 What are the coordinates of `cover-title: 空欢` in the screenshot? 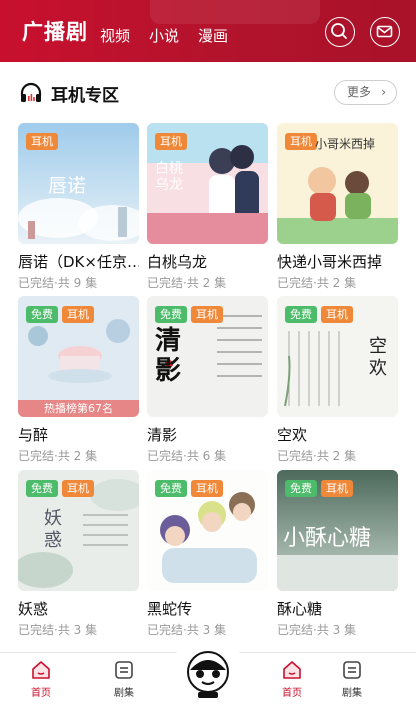 It's located at (378, 357).